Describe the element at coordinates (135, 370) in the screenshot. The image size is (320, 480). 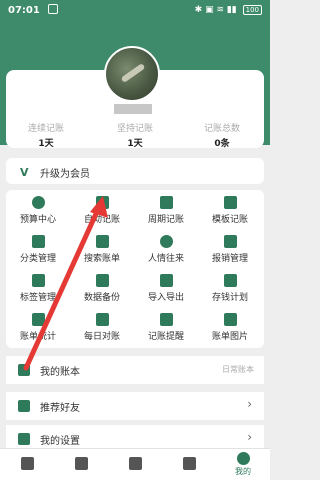
I see `menu-my-ledger: 我的账本 日常账本` at that location.